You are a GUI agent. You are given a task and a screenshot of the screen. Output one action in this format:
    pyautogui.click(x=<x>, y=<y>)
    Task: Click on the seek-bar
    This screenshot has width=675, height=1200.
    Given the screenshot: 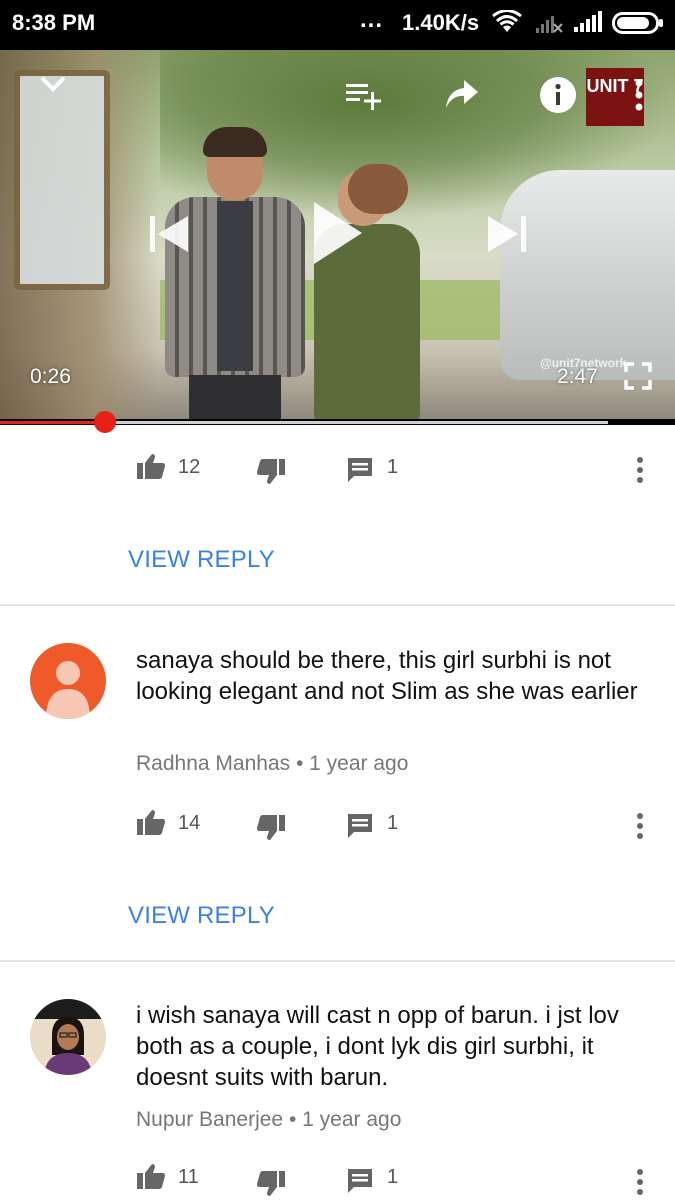 What is the action you would take?
    pyautogui.click(x=337, y=422)
    